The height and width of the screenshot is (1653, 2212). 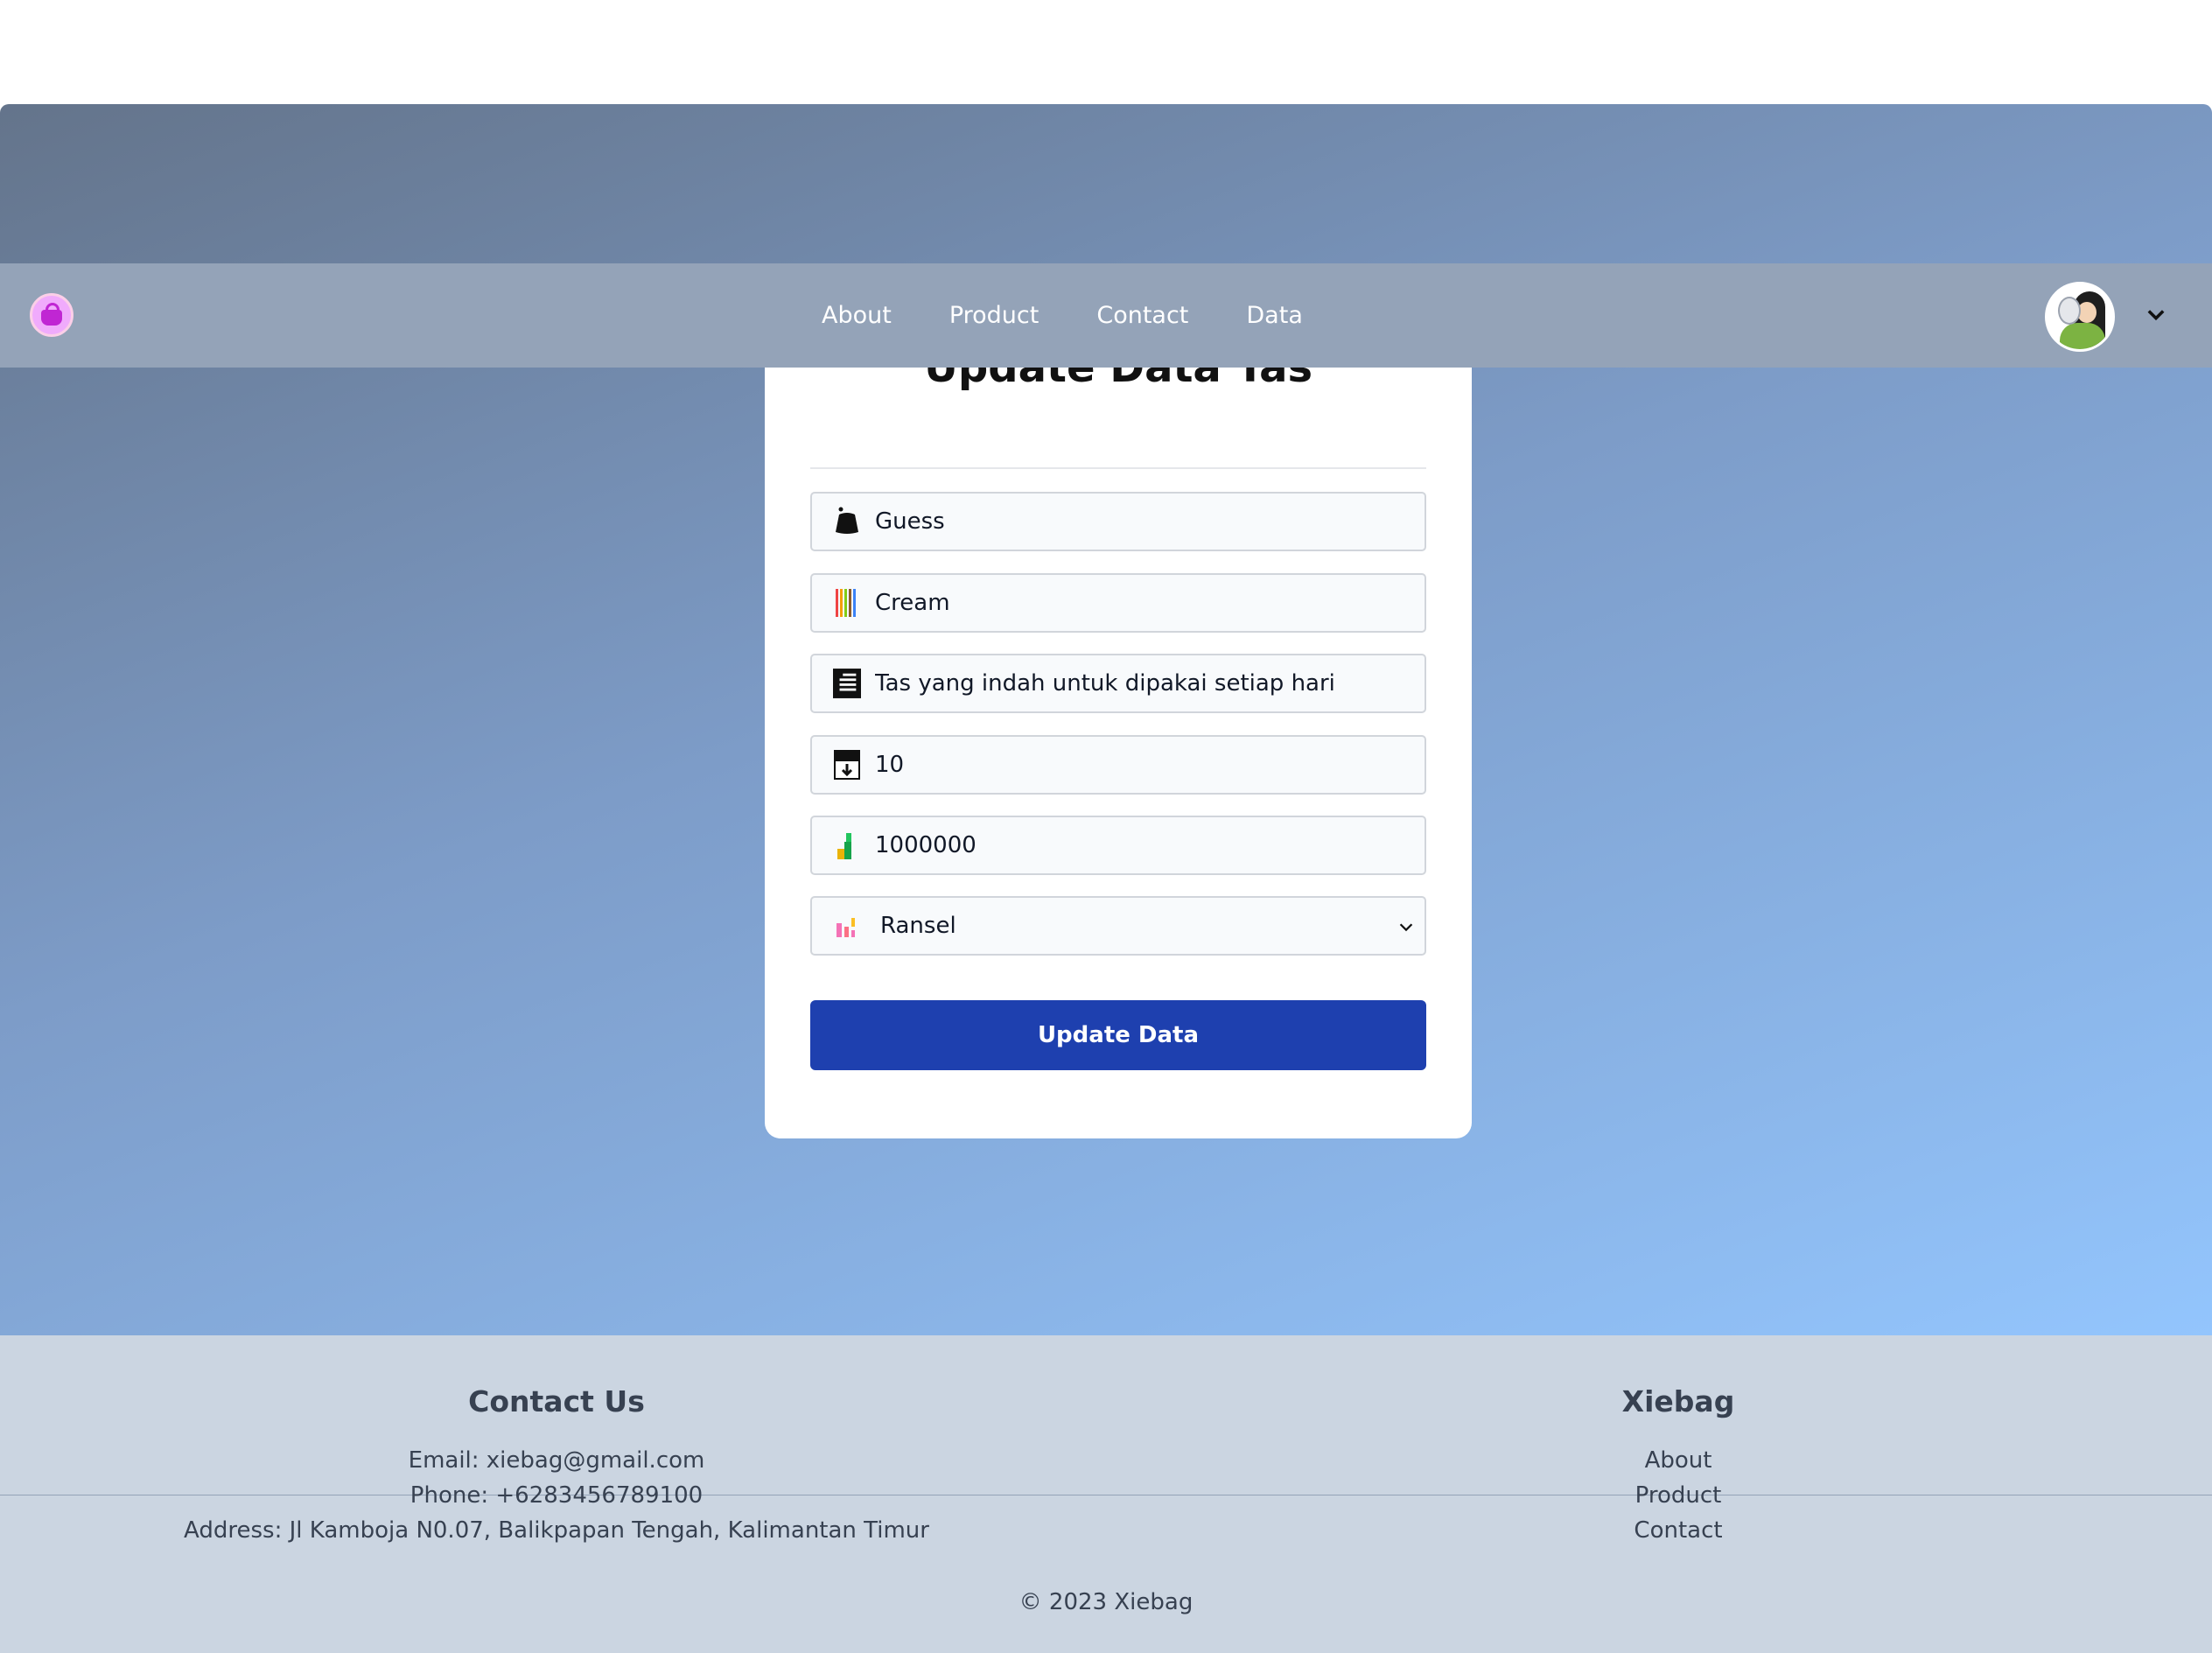 What do you see at coordinates (1149, 522) in the screenshot?
I see `brand-input` at bounding box center [1149, 522].